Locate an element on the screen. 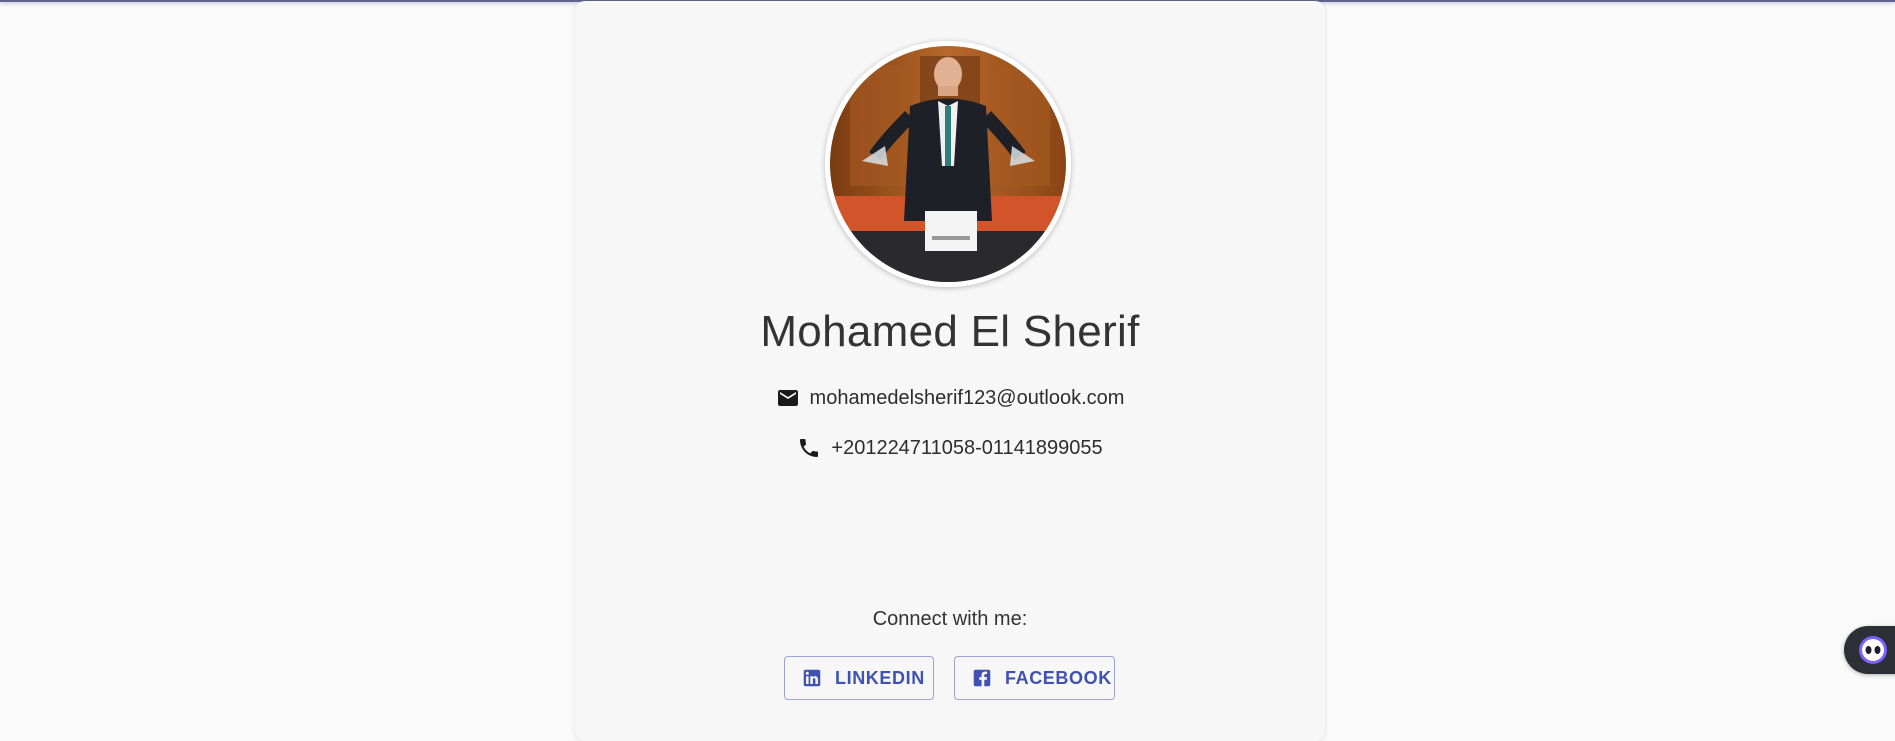 The width and height of the screenshot is (1895, 741). chatbot-icon is located at coordinates (1873, 650).